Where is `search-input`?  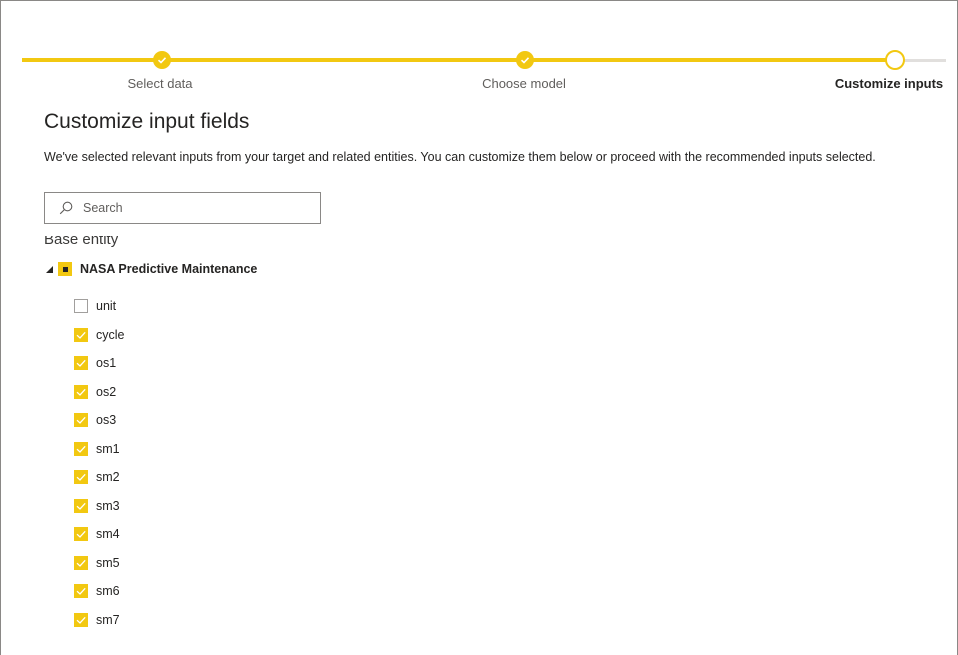
search-input is located at coordinates (183, 208).